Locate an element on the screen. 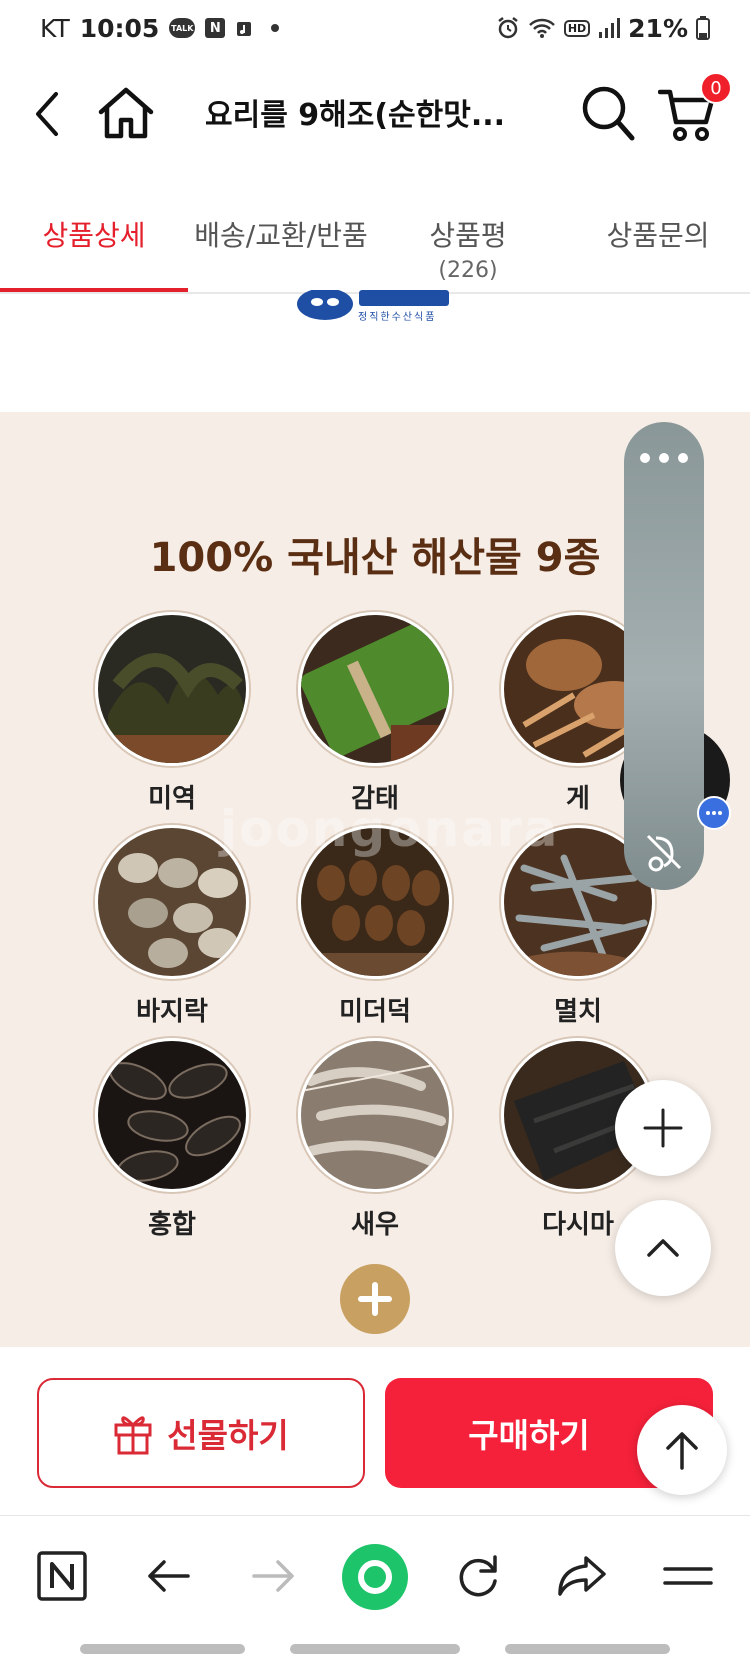 The height and width of the screenshot is (1667, 750). chevron-left-icon is located at coordinates (47, 114).